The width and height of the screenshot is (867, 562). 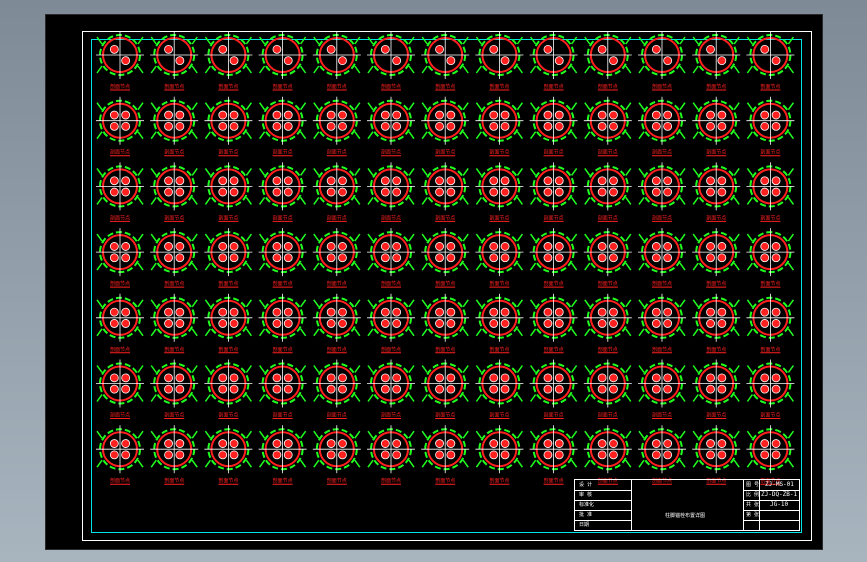 I want to click on title-block-date-label: 日期, so click(x=584, y=525).